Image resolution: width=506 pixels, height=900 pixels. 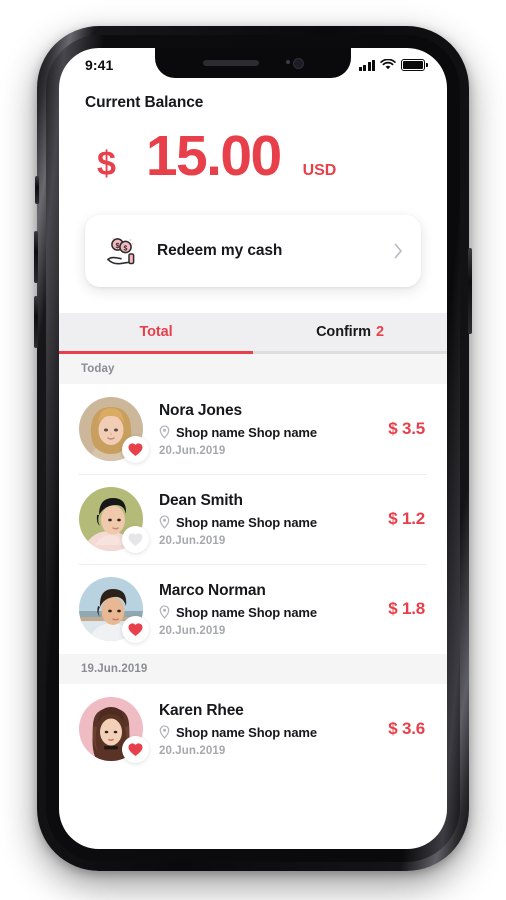 I want to click on status-time: 9:41, so click(x=99, y=65).